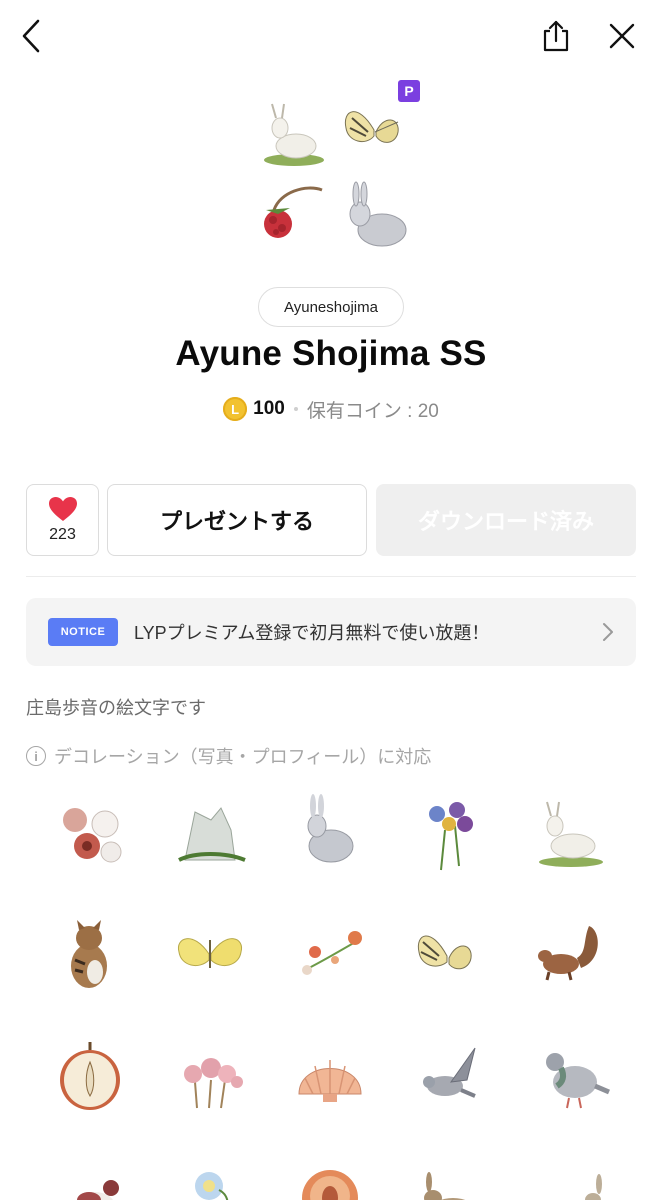 The height and width of the screenshot is (1200, 662). What do you see at coordinates (210, 1075) in the screenshot?
I see `pink-flowers-emoji` at bounding box center [210, 1075].